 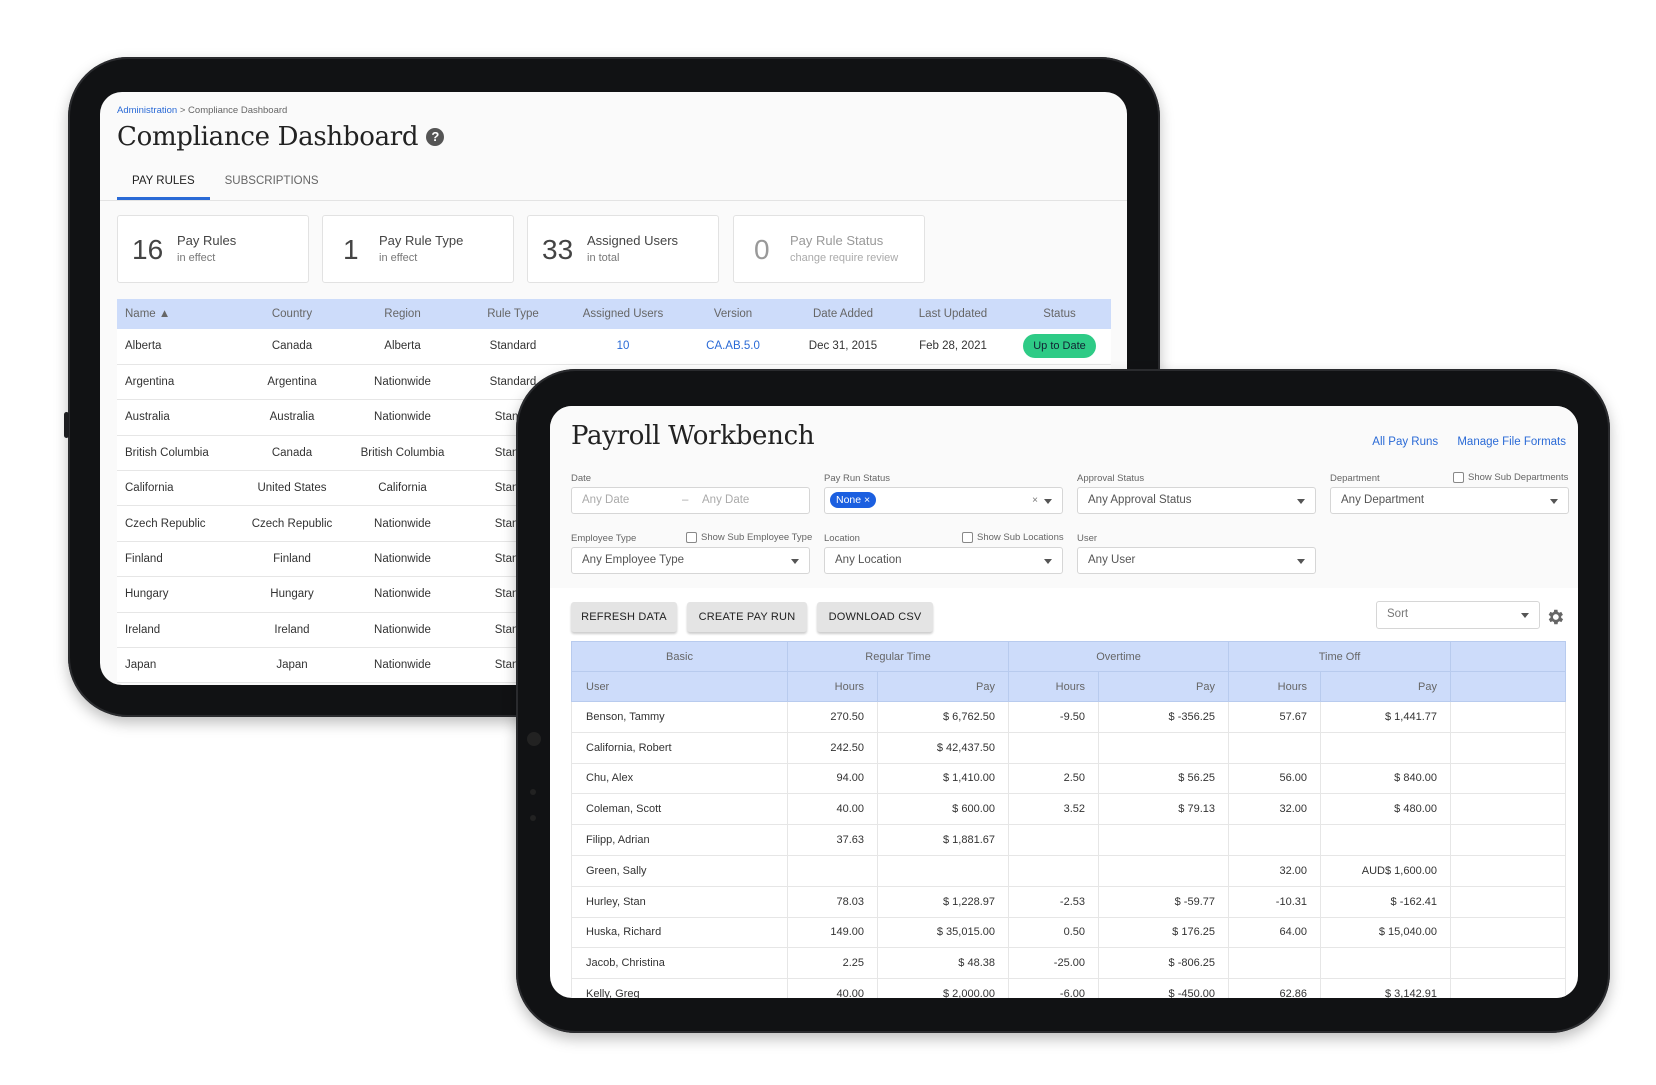 I want to click on show-sub-locations-checkbox: Show Sub Locations, so click(x=1013, y=537).